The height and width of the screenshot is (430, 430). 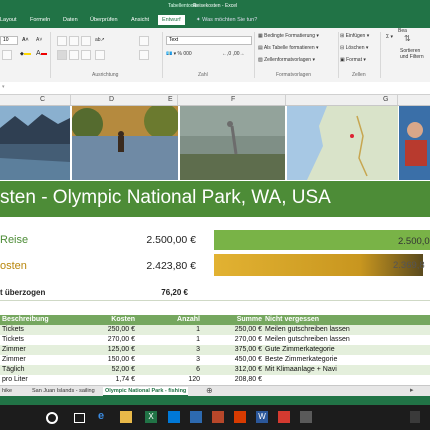 I want to click on tab-formeln: Formeln, so click(x=40, y=20).